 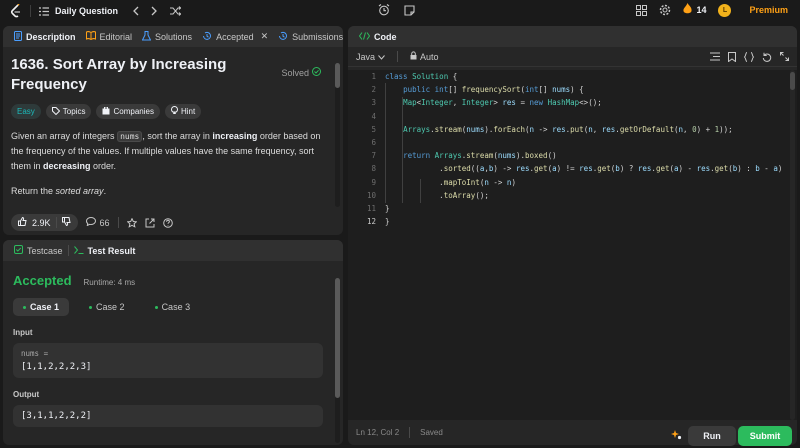 I want to click on editor-actions, so click(x=749, y=58).